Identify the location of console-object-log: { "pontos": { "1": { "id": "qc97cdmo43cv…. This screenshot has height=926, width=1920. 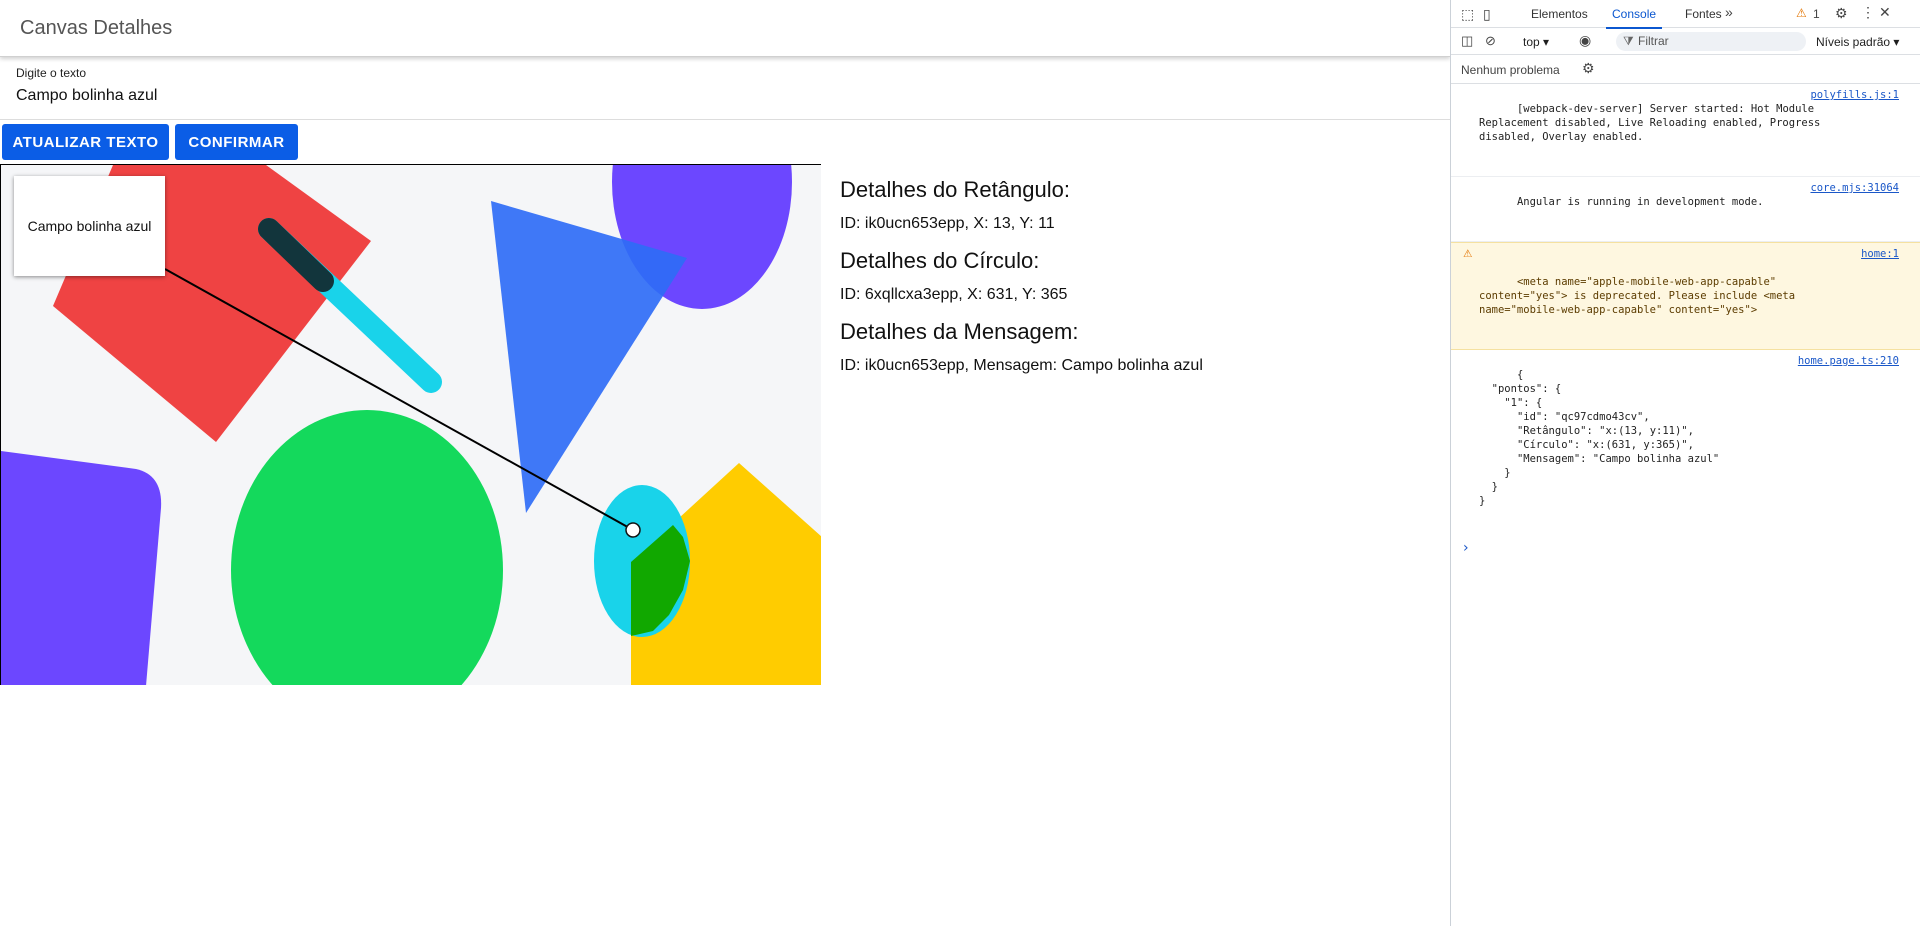
(1685, 445).